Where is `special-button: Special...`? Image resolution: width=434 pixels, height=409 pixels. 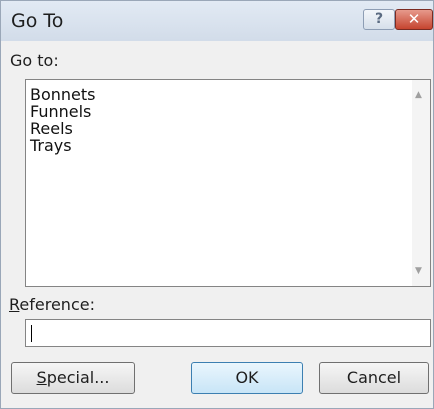 special-button: Special... is located at coordinates (73, 378).